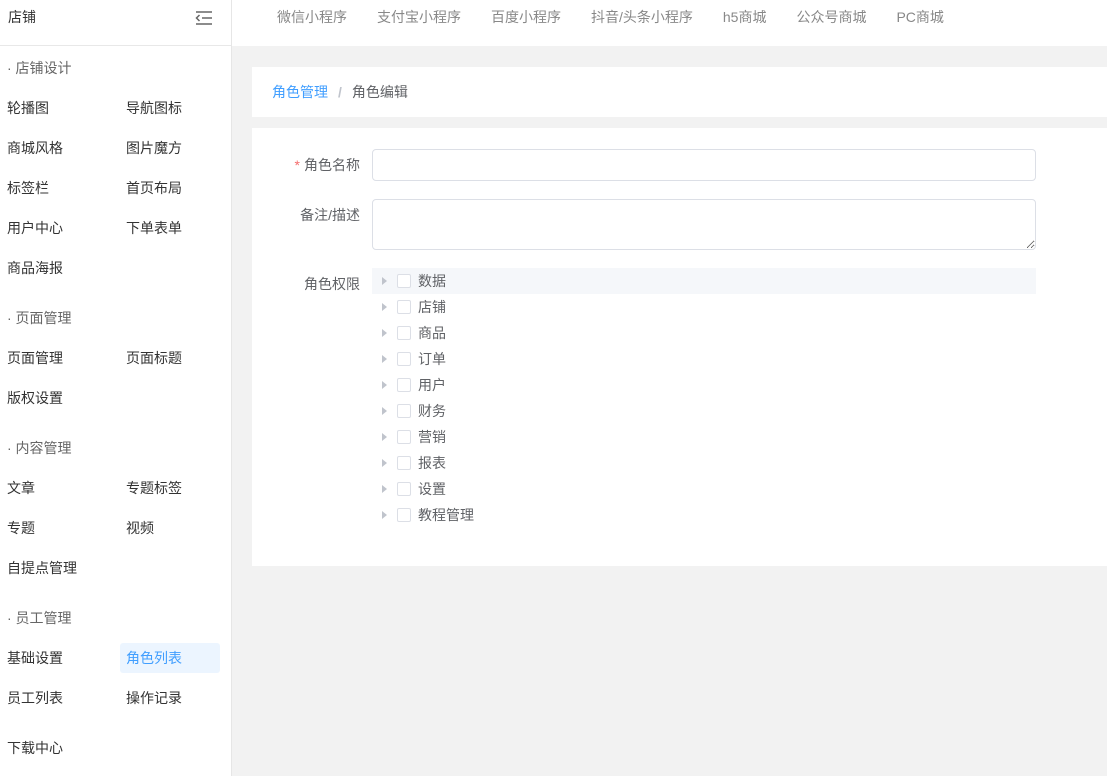 This screenshot has width=1107, height=776. I want to click on tree-node-users: 用户, so click(704, 385).